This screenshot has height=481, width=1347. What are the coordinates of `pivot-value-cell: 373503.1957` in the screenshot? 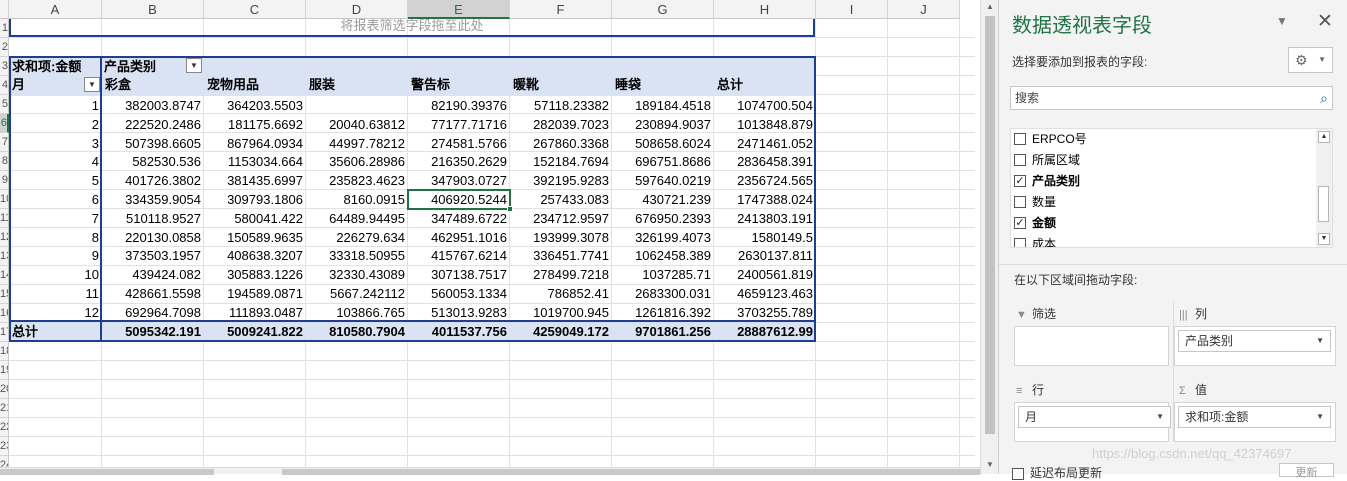 It's located at (153, 256).